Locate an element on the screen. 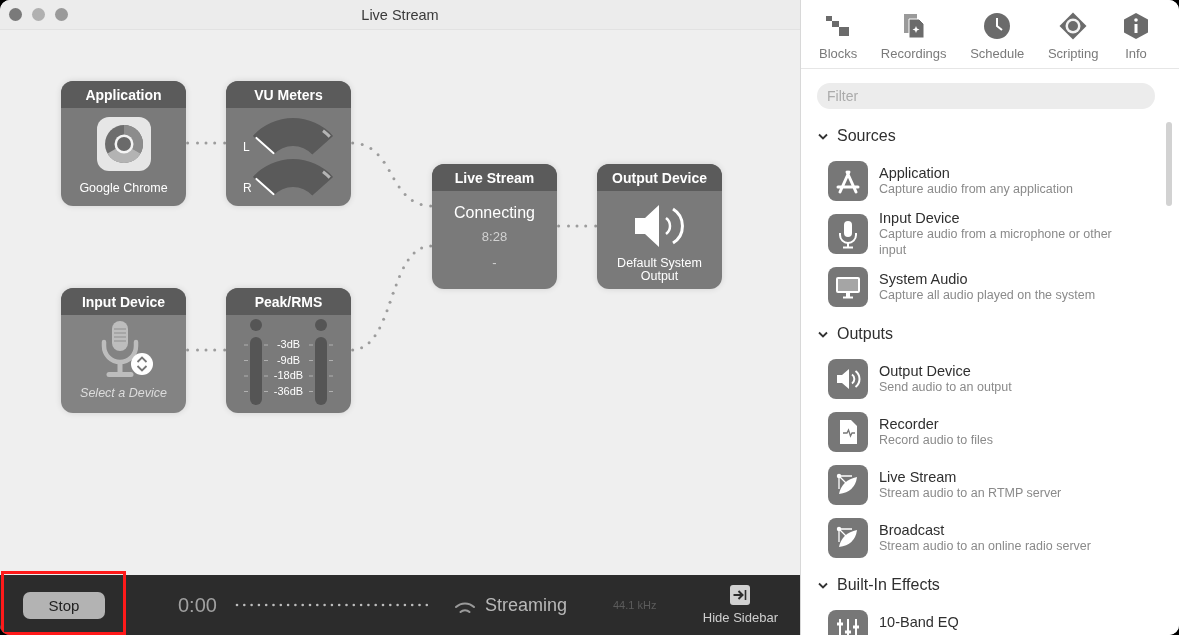 The width and height of the screenshot is (1179, 635). item-description: Capture audio from a microphone or other input is located at coordinates (996, 242).